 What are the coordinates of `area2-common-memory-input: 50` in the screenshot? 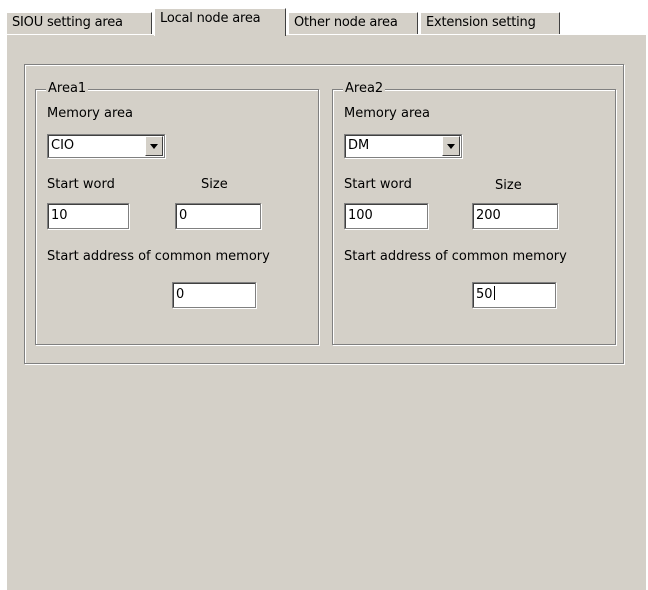 It's located at (514, 295).